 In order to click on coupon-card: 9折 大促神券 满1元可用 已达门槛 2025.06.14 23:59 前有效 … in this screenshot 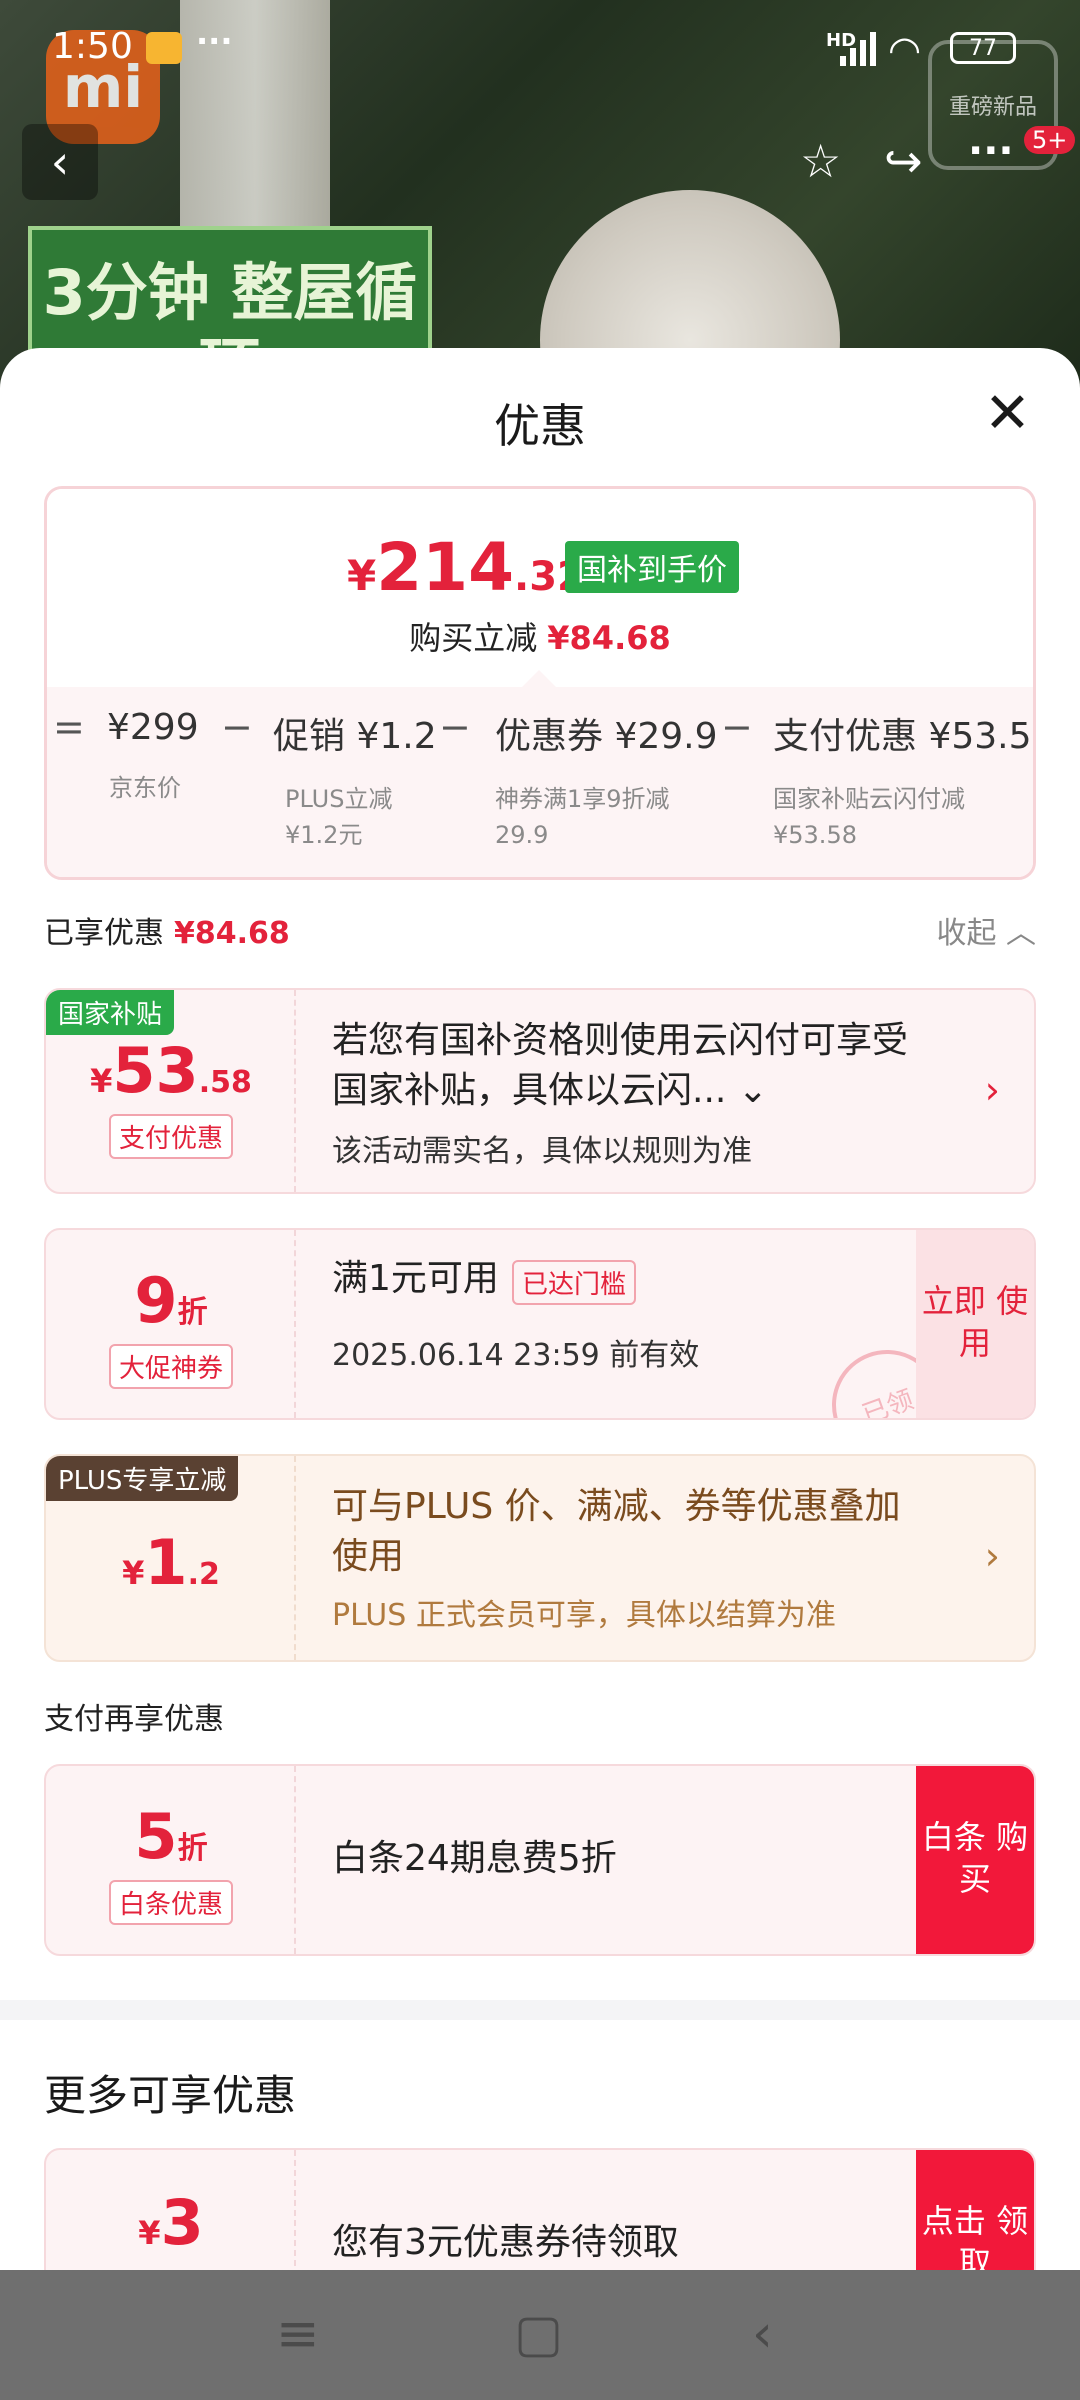, I will do `click(540, 1324)`.